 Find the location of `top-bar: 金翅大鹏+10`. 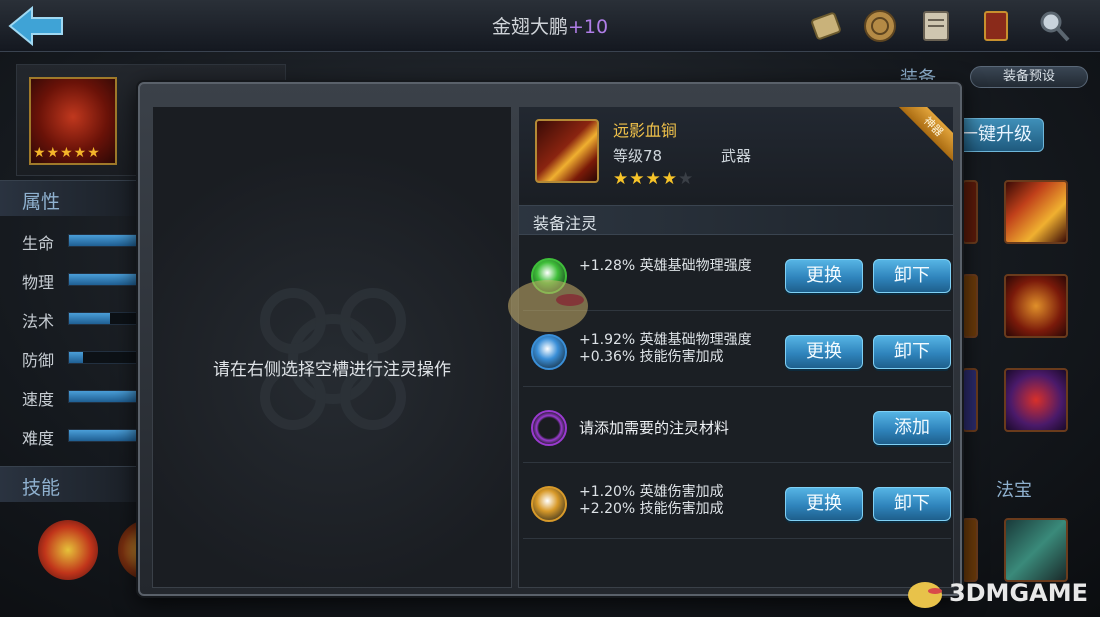

top-bar: 金翅大鹏+10 is located at coordinates (550, 26).